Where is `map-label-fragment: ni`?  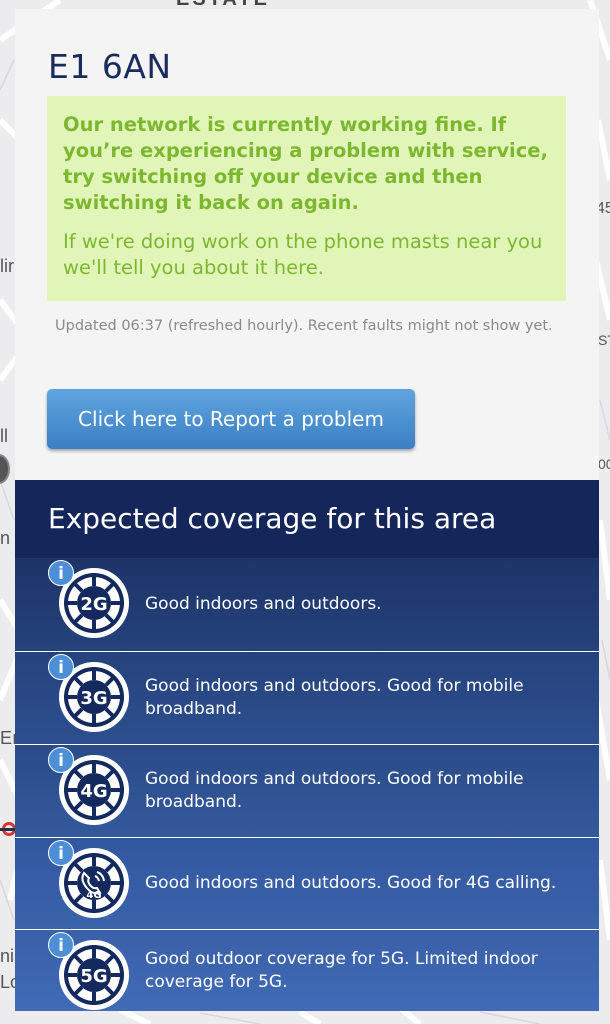 map-label-fragment: ni is located at coordinates (7, 956).